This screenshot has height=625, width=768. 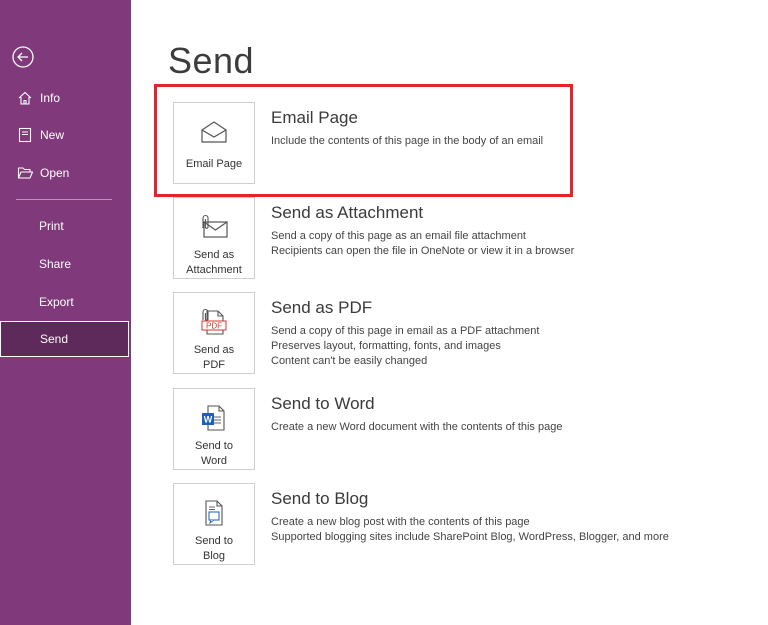 I want to click on tile-label: Send to Word, so click(x=214, y=453).